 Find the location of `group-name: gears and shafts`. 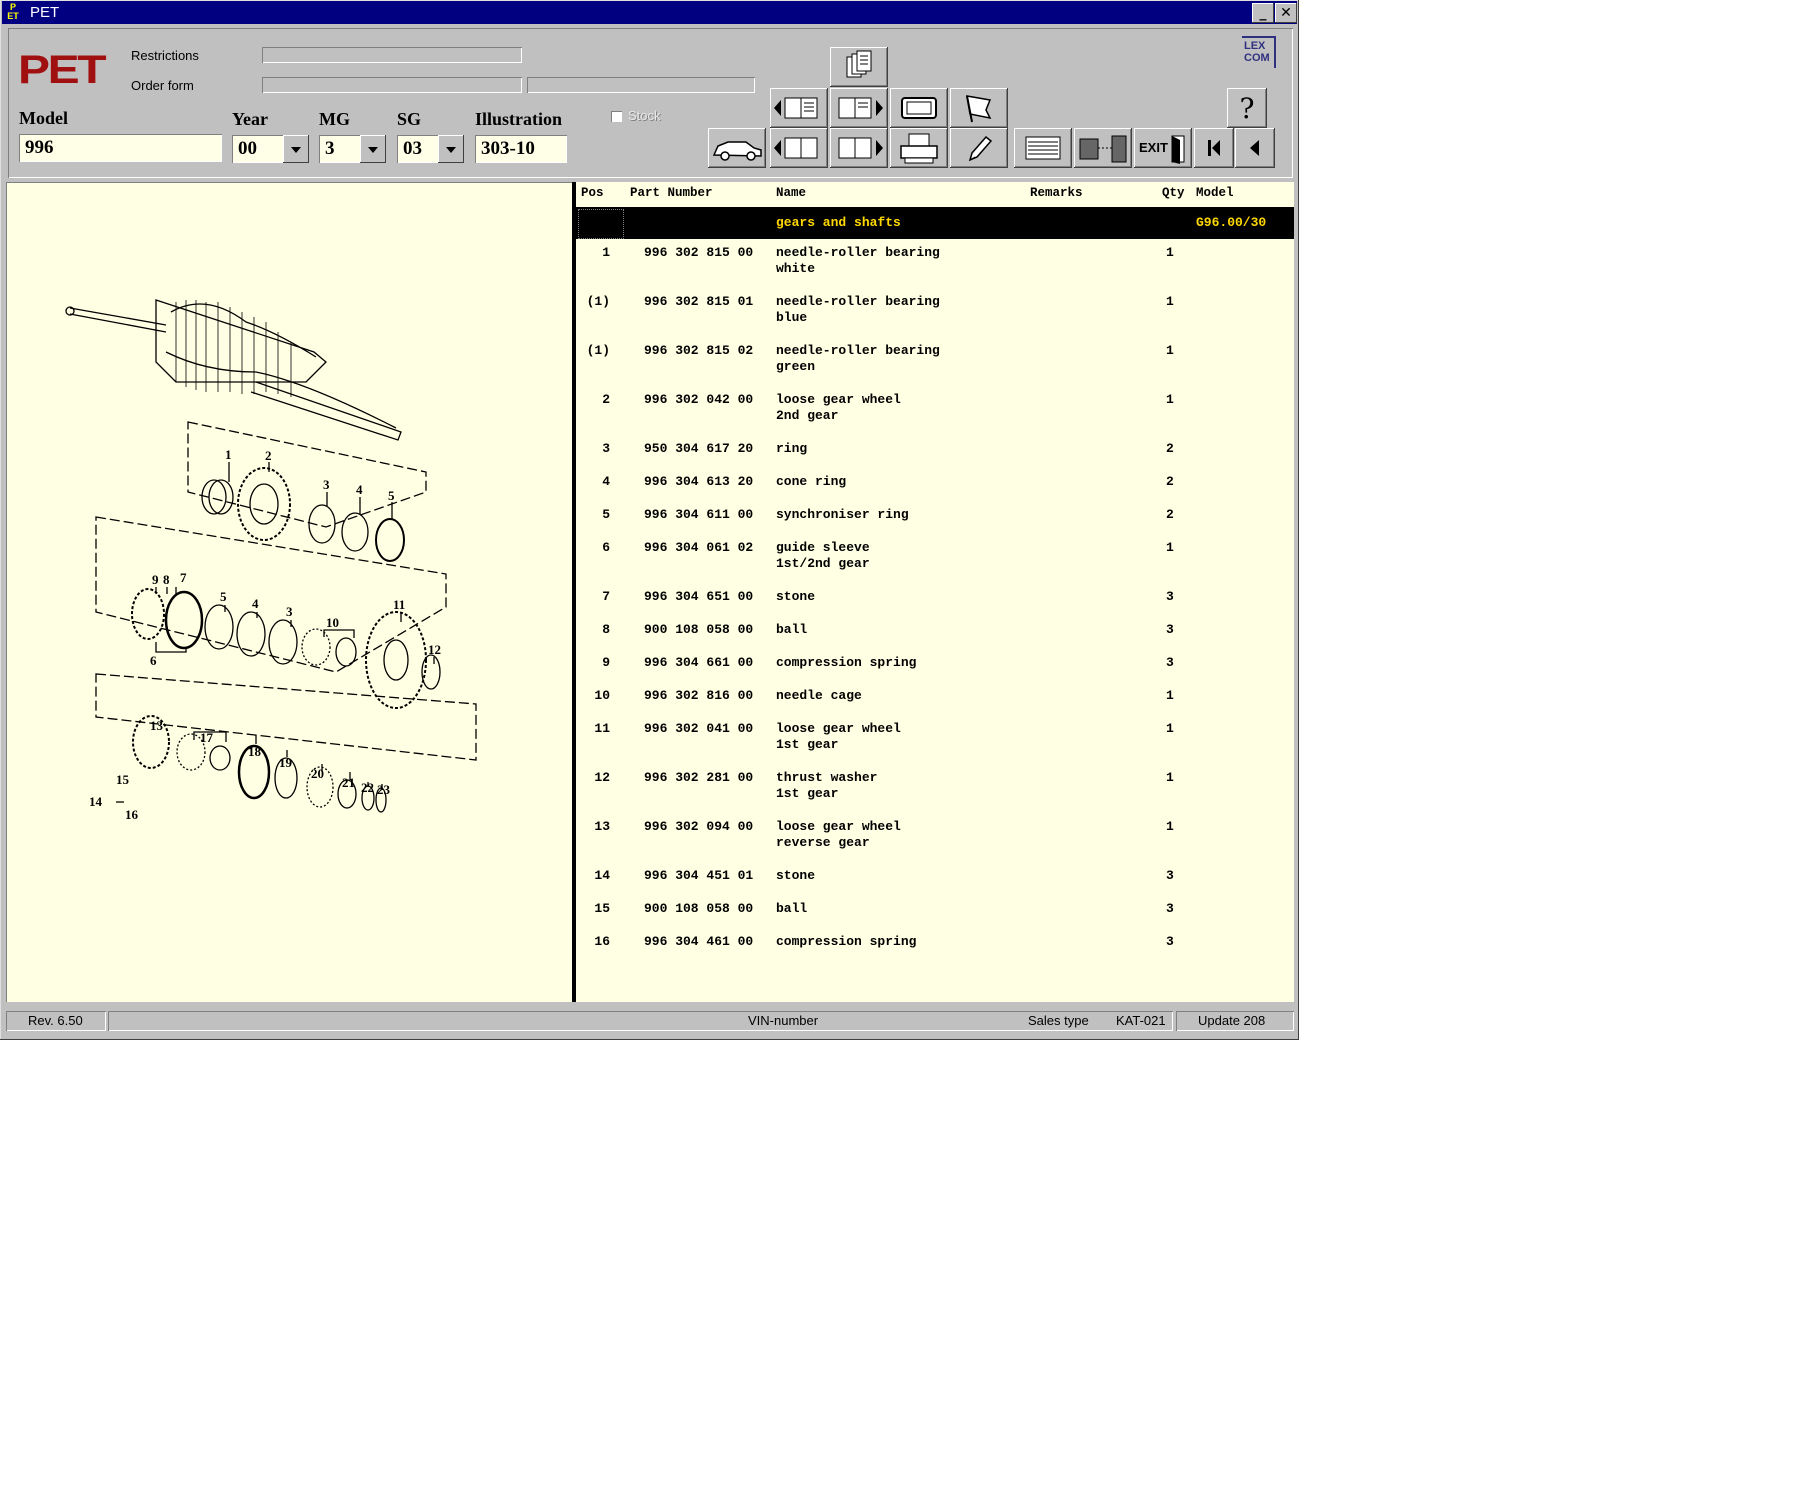

group-name: gears and shafts is located at coordinates (838, 222).